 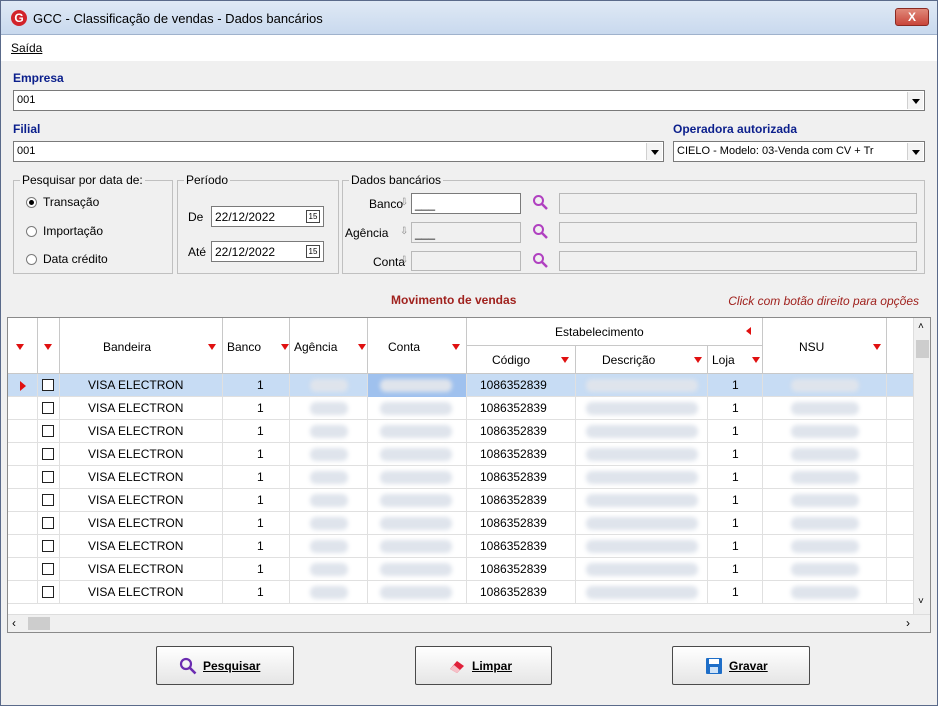 What do you see at coordinates (812, 347) in the screenshot?
I see `nsu-header: NSU` at bounding box center [812, 347].